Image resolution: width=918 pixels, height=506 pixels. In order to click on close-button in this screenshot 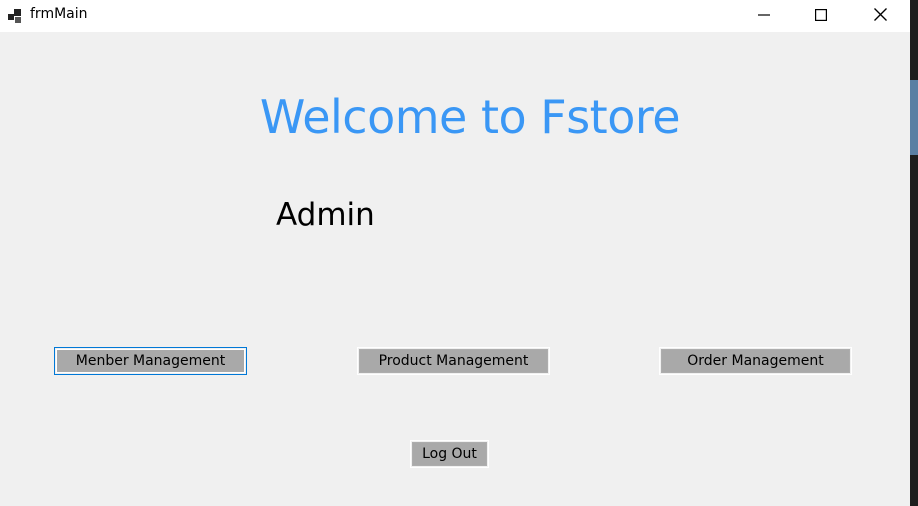, I will do `click(880, 15)`.